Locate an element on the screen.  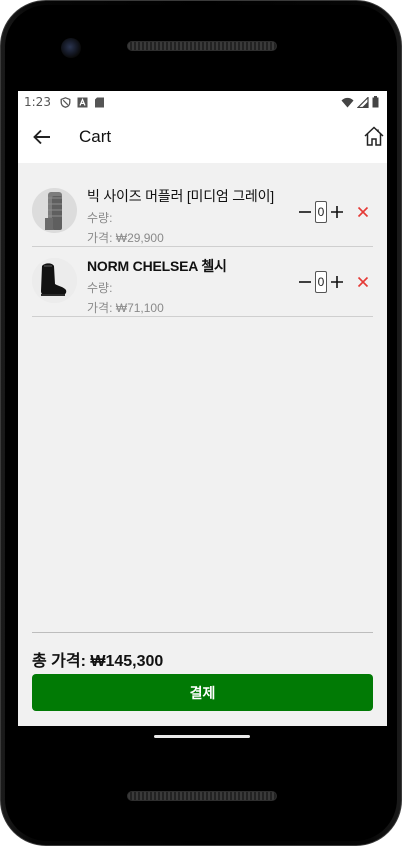
signal-icon is located at coordinates (362, 103).